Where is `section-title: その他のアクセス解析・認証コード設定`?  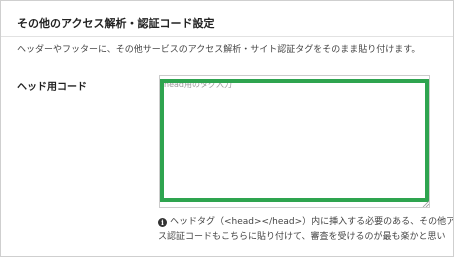 section-title: その他のアクセス解析・認証コード設定 is located at coordinates (116, 23).